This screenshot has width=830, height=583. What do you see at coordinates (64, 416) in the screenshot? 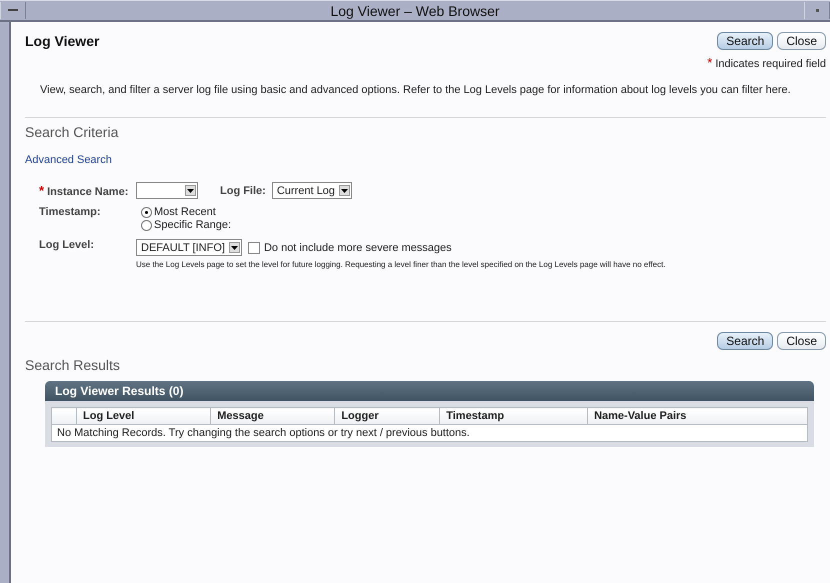
I see `select-column-header` at bounding box center [64, 416].